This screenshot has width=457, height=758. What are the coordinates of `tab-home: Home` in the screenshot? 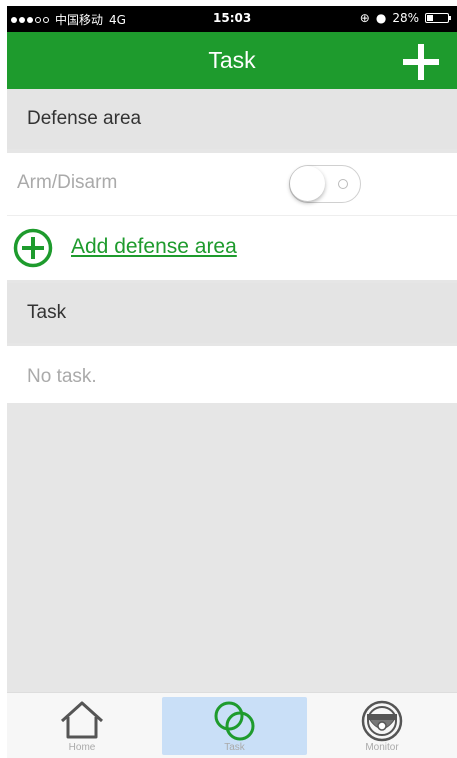 It's located at (82, 726).